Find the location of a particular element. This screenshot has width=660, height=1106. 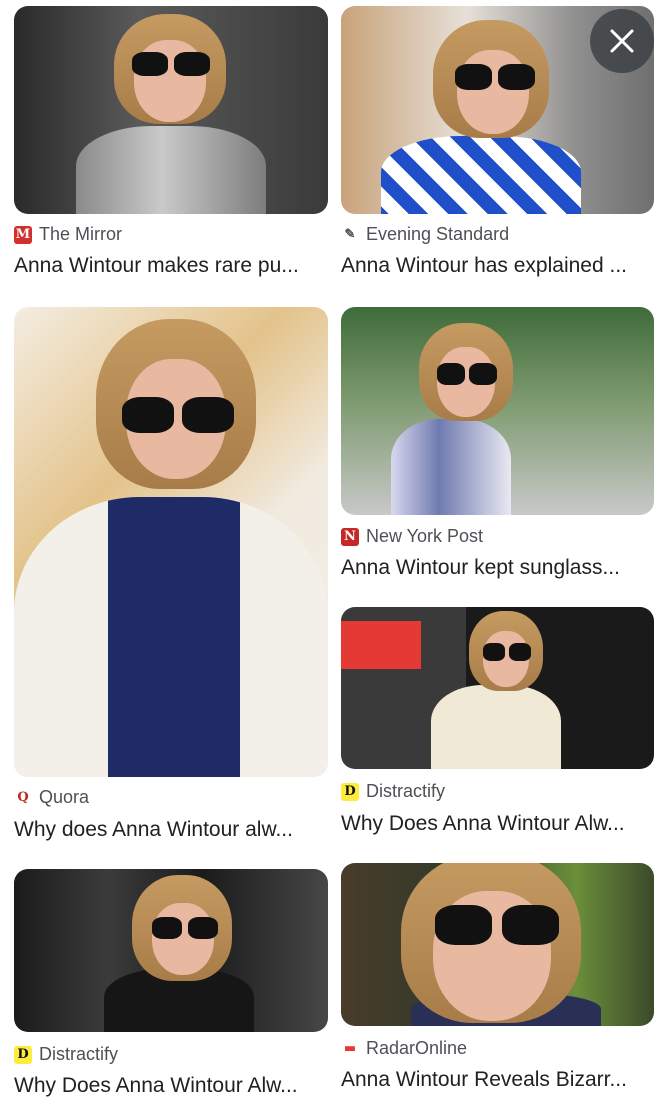

radaronline-favicon-icon: ▬ is located at coordinates (350, 1048).